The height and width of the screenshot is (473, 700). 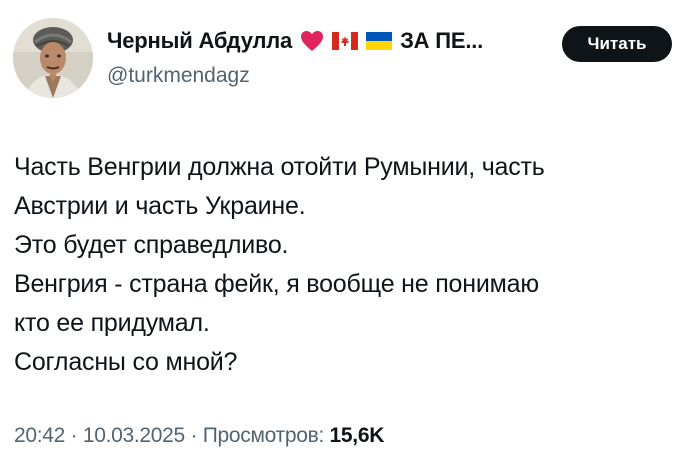 I want to click on follow-button: Читать, so click(x=617, y=44).